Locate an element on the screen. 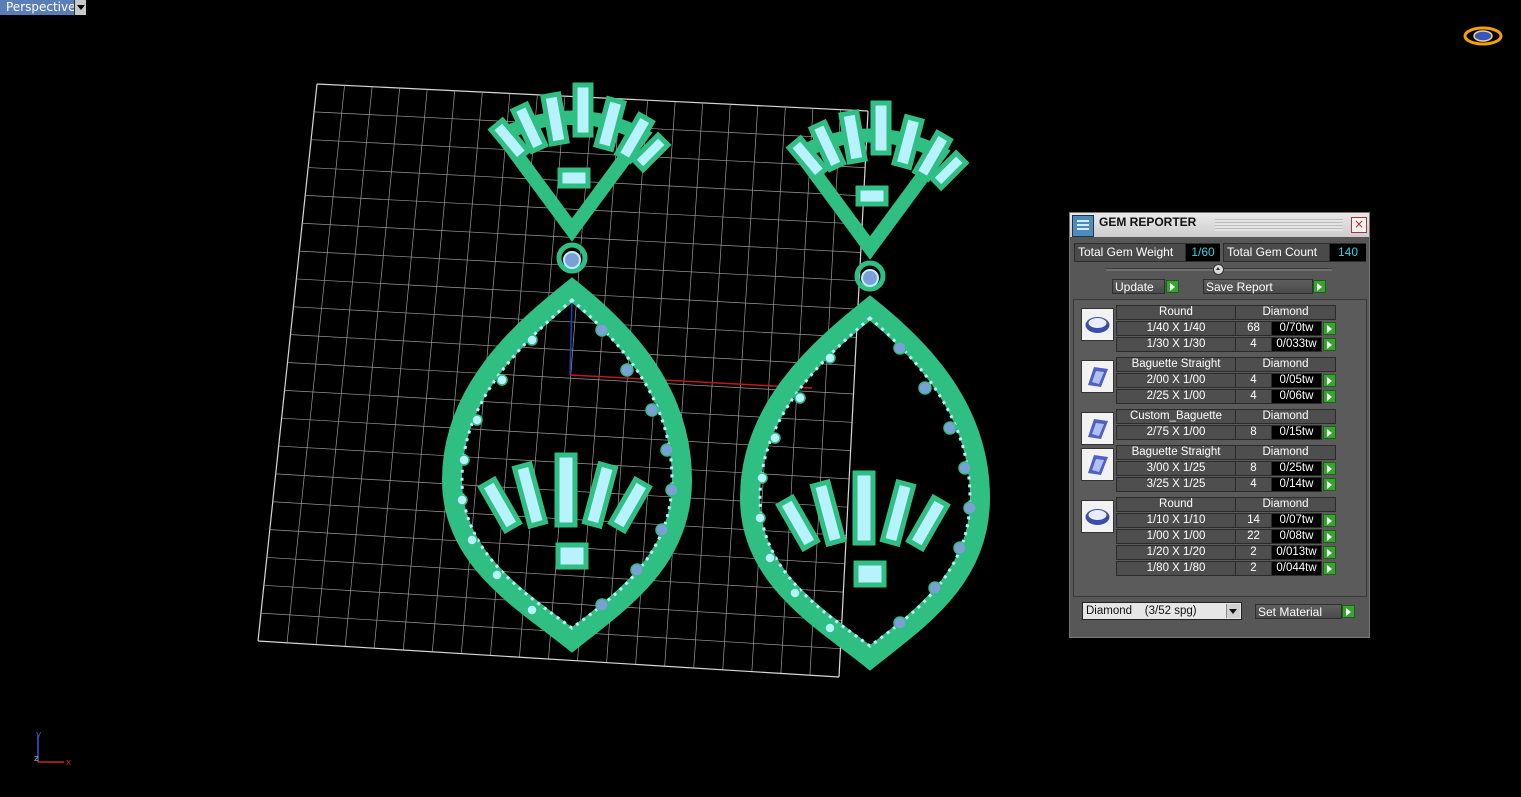 Image resolution: width=1521 pixels, height=797 pixels. save-report-button: Save Report is located at coordinates (1258, 286).